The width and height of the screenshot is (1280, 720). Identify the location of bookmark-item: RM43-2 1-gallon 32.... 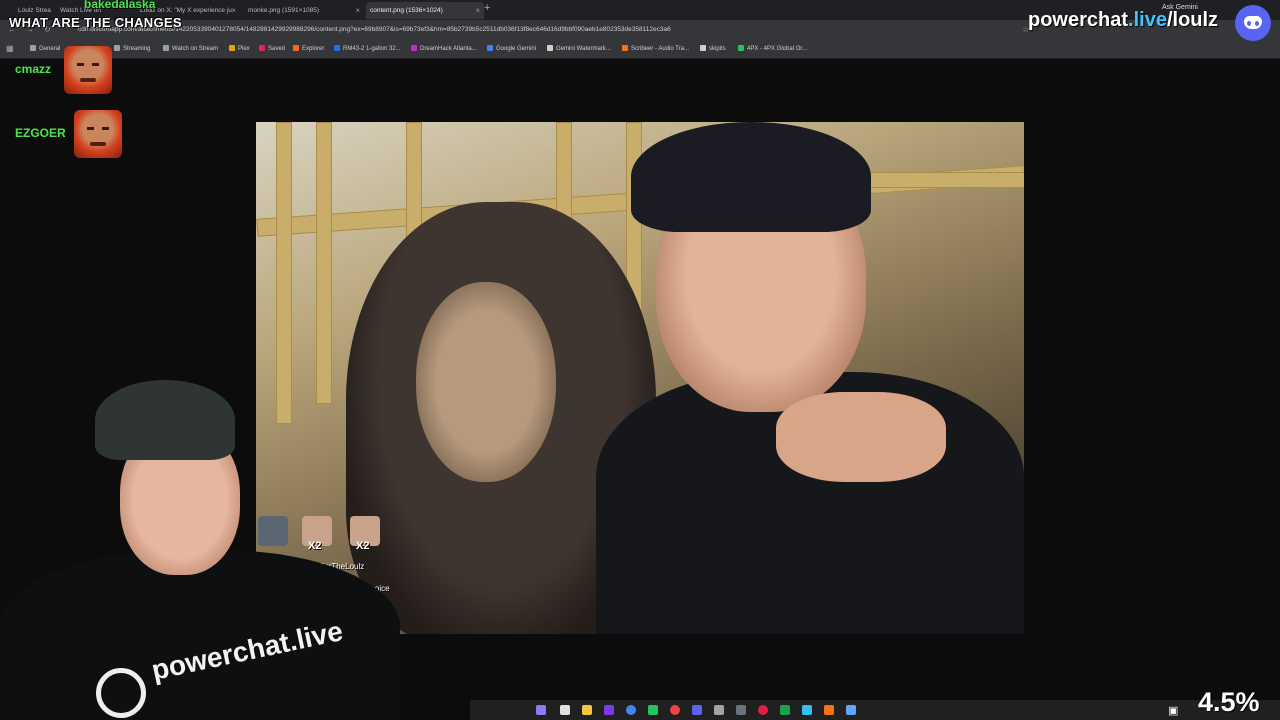
(367, 48).